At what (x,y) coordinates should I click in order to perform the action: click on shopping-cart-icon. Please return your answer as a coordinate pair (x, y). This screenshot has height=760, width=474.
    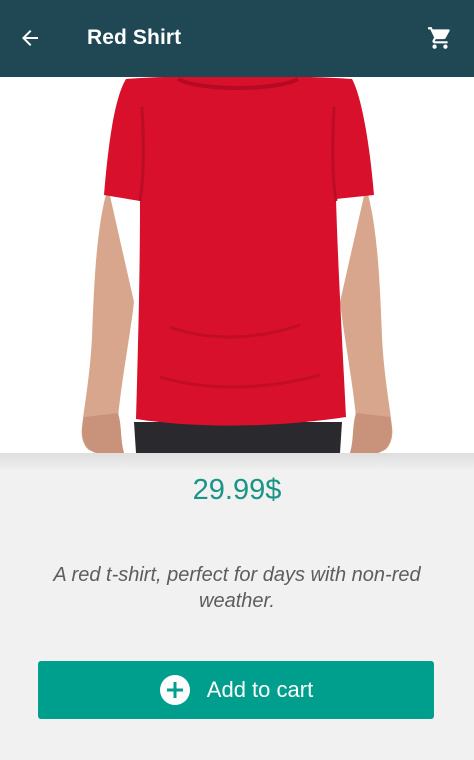
    Looking at the image, I should click on (439, 38).